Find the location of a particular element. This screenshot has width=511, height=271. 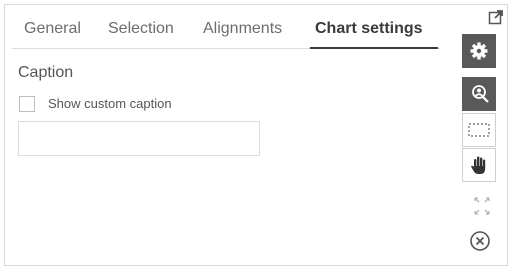

hand-pan-icon is located at coordinates (478, 165).